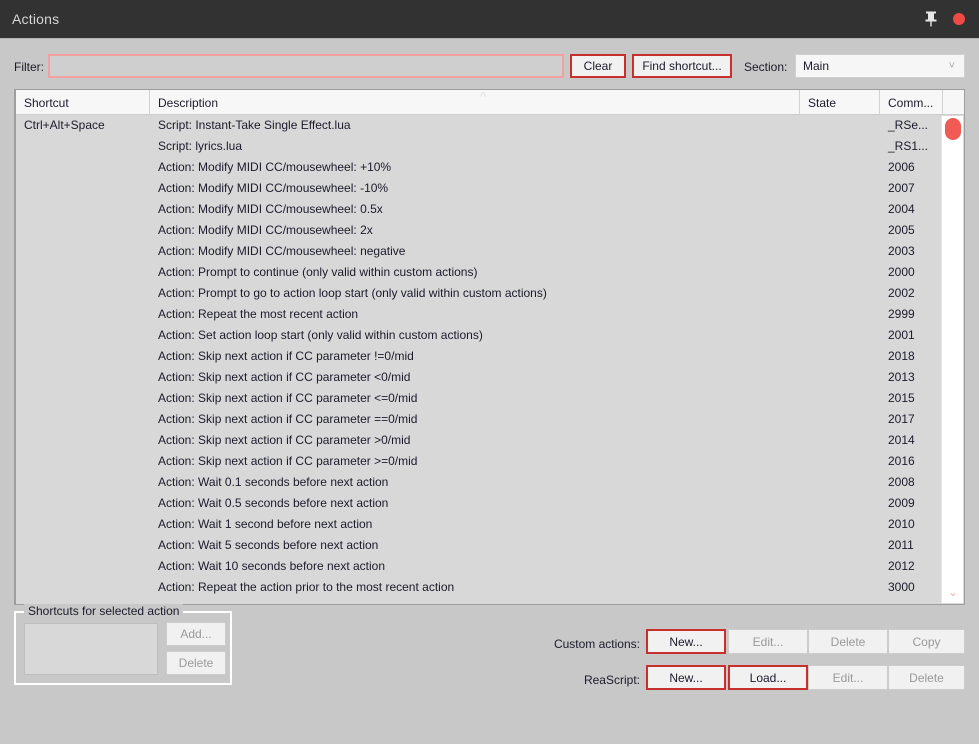 This screenshot has height=744, width=979. Describe the element at coordinates (953, 129) in the screenshot. I see `scrollbar-thumb` at that location.